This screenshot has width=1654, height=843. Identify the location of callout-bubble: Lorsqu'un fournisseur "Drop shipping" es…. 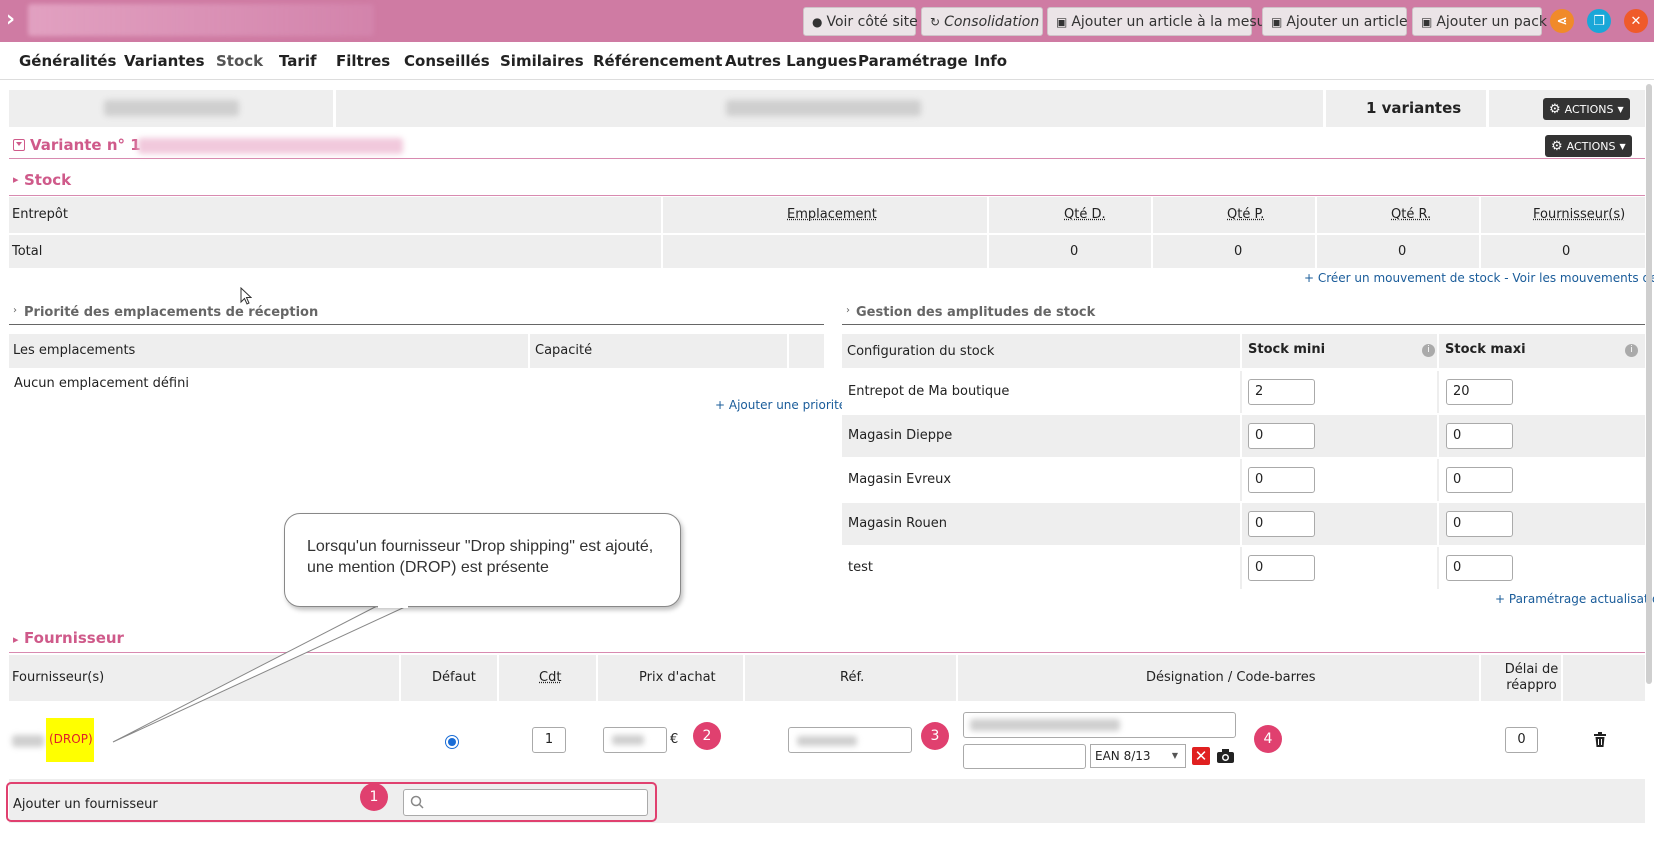
(482, 560).